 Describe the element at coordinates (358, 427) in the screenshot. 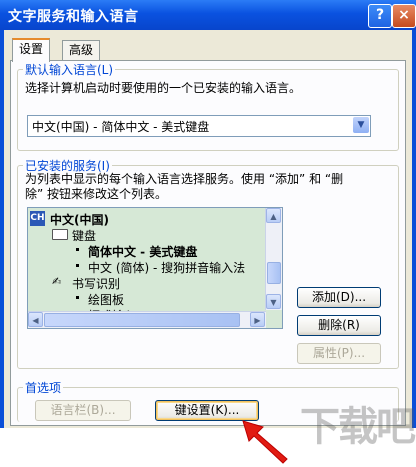

I see `watermark-text: 下载吧` at that location.